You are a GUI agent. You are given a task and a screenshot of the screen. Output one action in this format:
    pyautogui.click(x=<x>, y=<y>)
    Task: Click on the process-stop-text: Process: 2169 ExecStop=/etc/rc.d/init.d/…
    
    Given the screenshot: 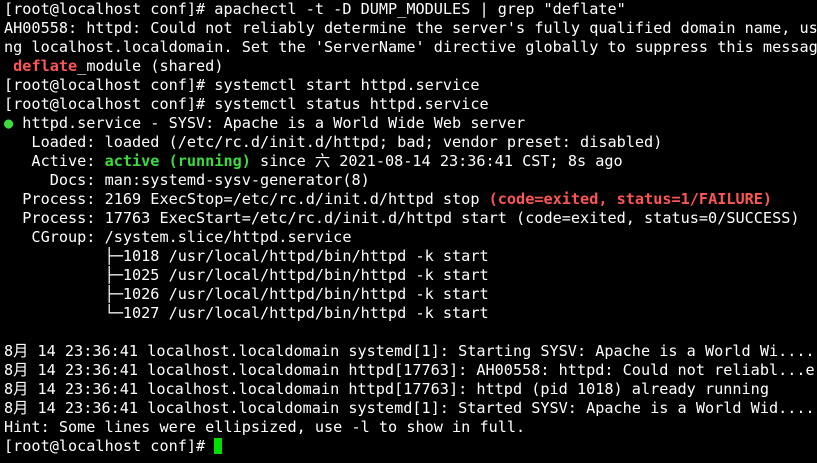 What is the action you would take?
    pyautogui.click(x=246, y=199)
    